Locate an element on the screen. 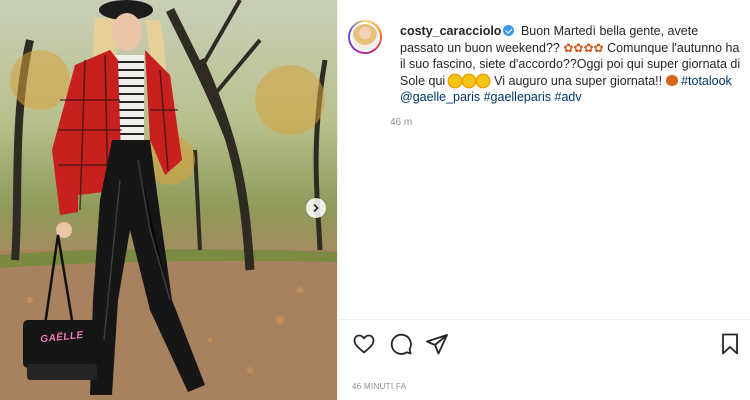 Image resolution: width=750 pixels, height=400 pixels. next-photo-button is located at coordinates (316, 208).